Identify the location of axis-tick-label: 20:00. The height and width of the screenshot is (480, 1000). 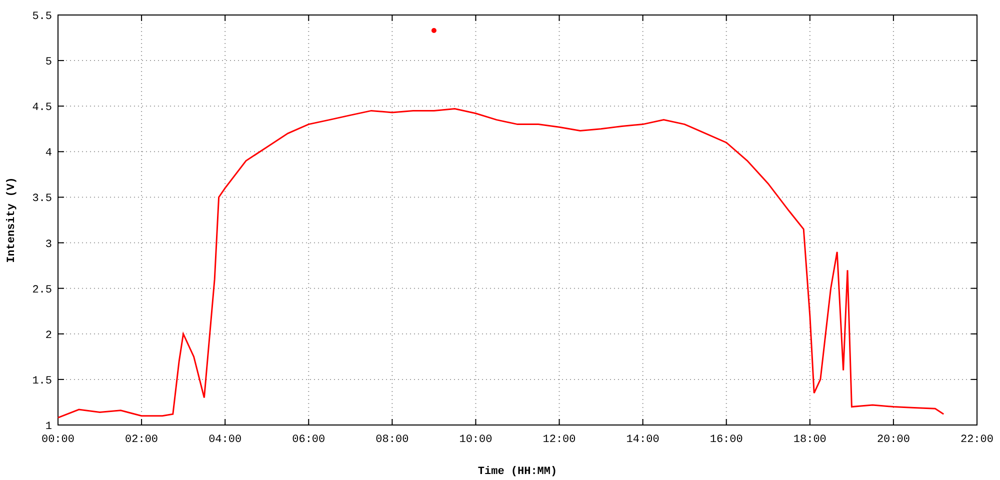
(893, 440).